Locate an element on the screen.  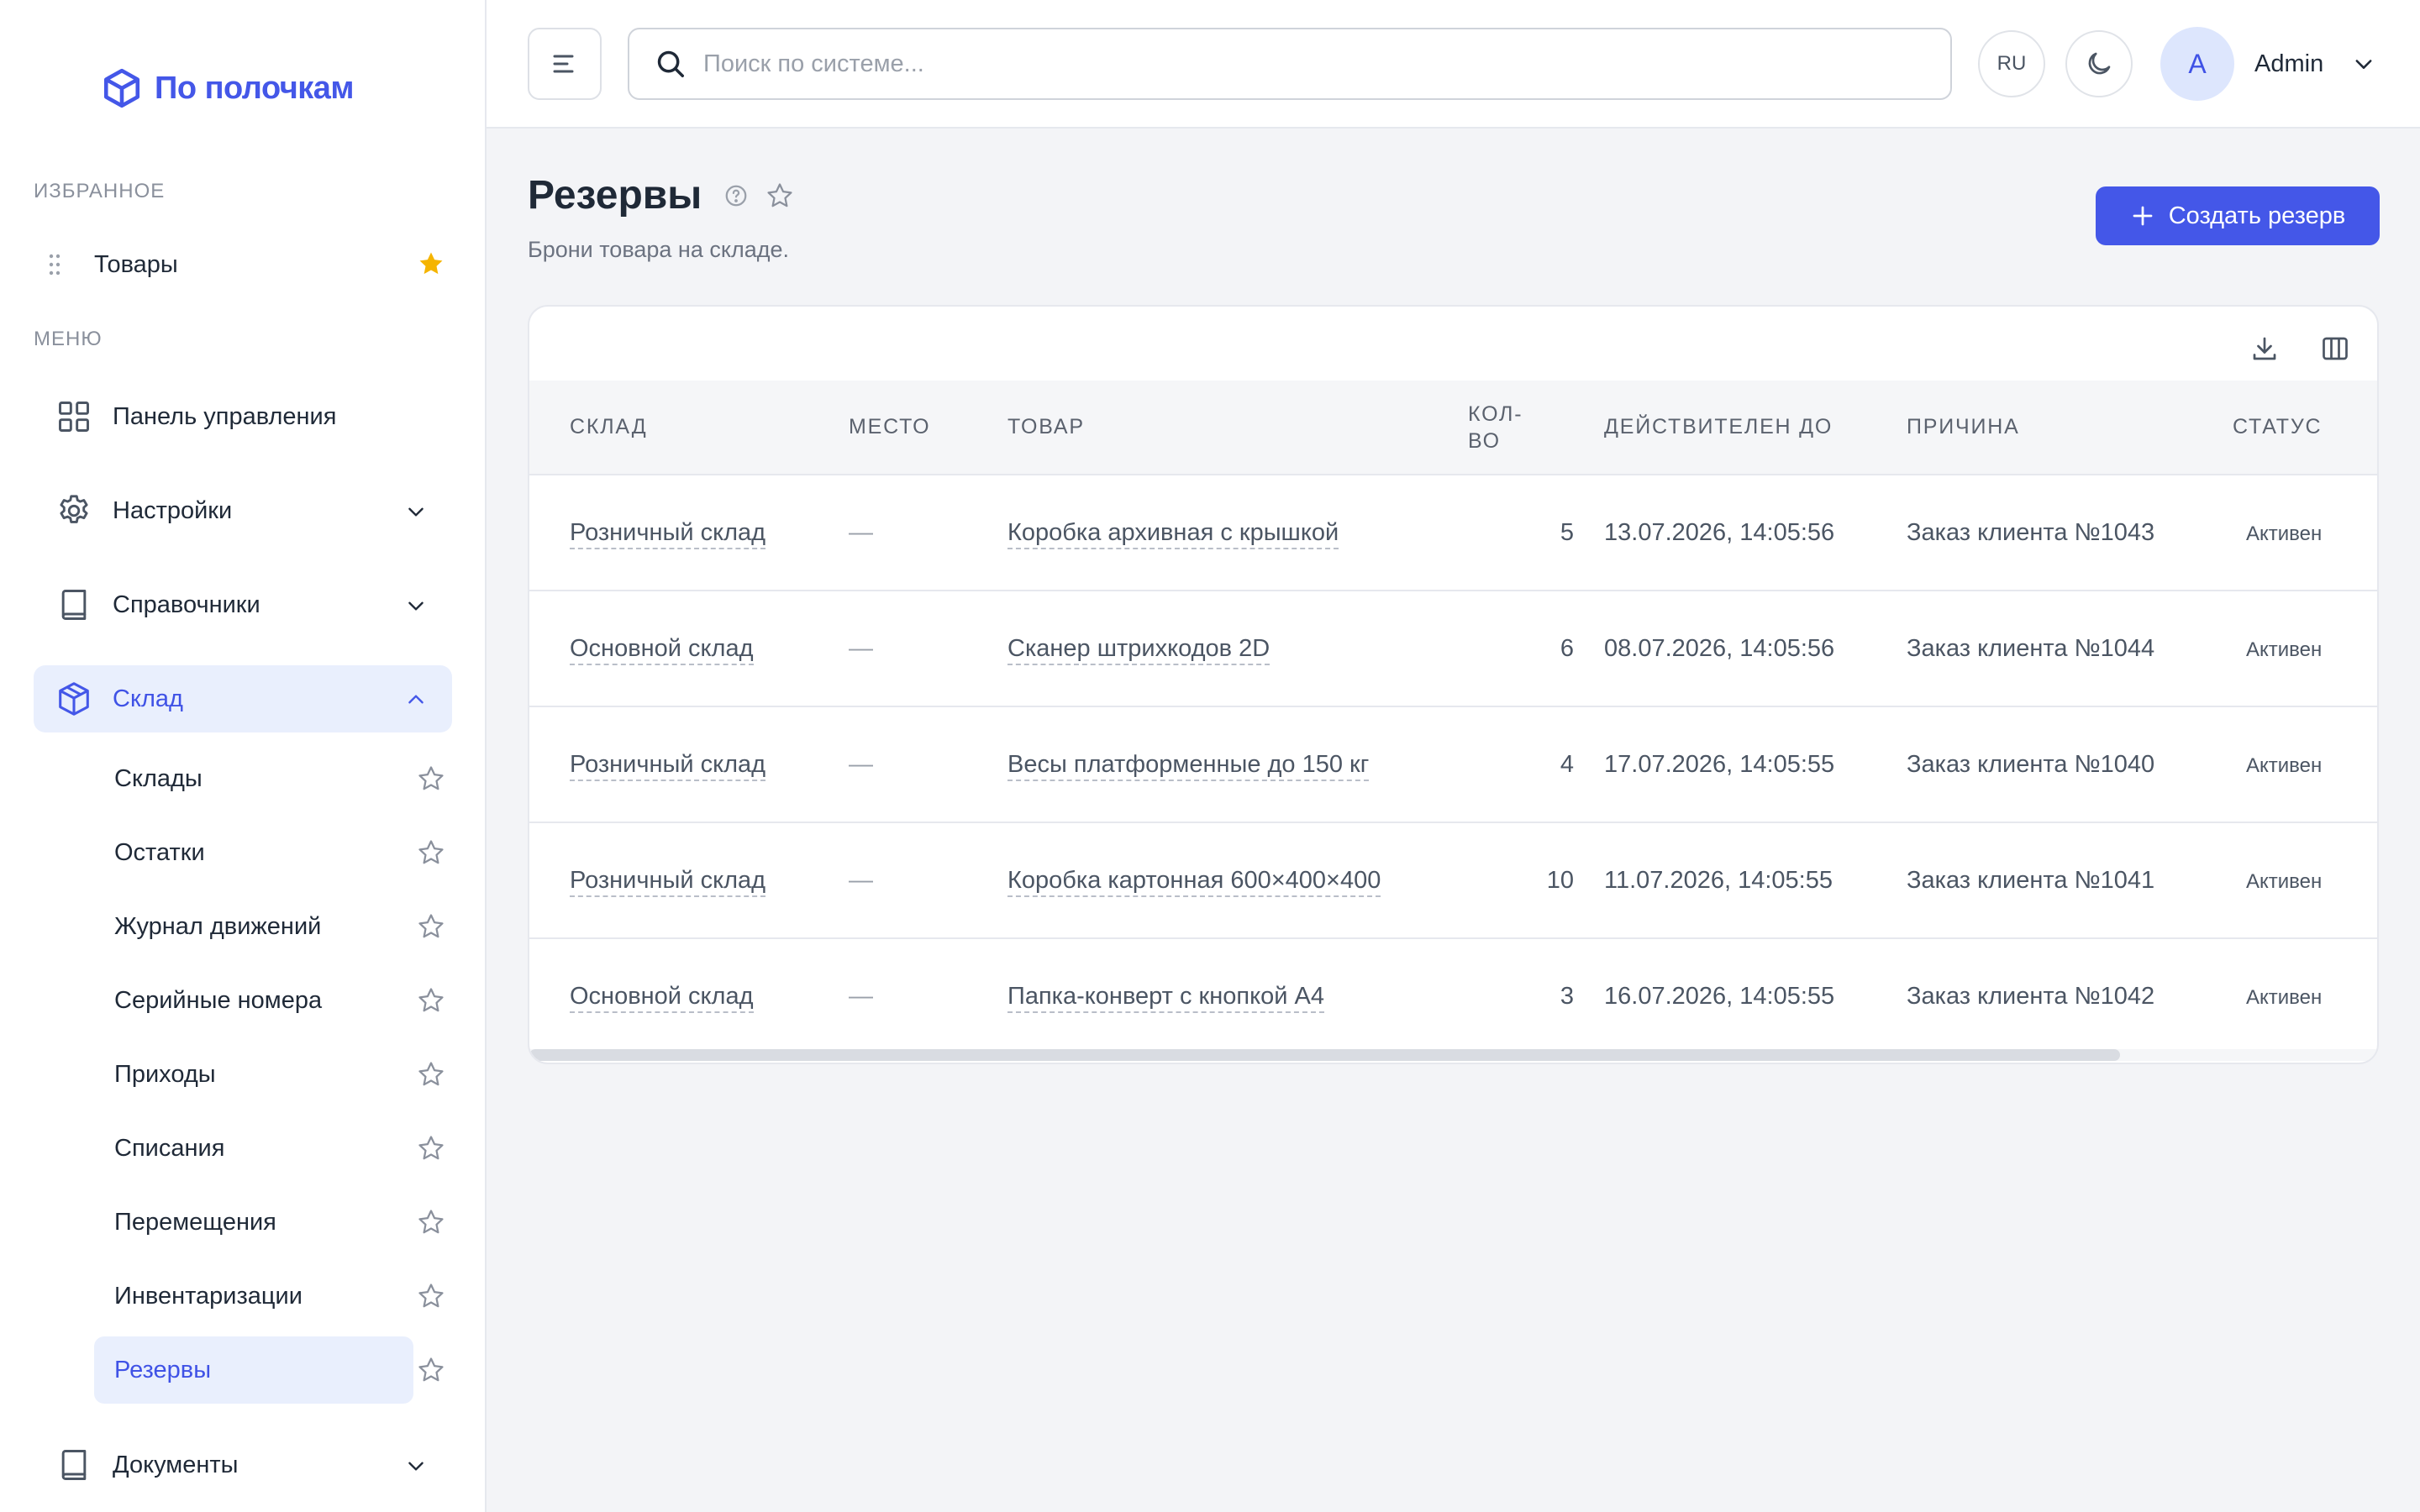
language-switch-button: RU is located at coordinates (2011, 63).